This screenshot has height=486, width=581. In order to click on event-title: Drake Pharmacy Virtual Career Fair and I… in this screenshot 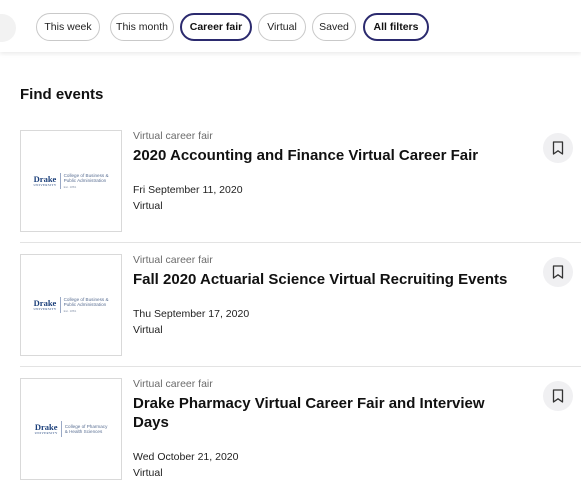, I will do `click(323, 413)`.